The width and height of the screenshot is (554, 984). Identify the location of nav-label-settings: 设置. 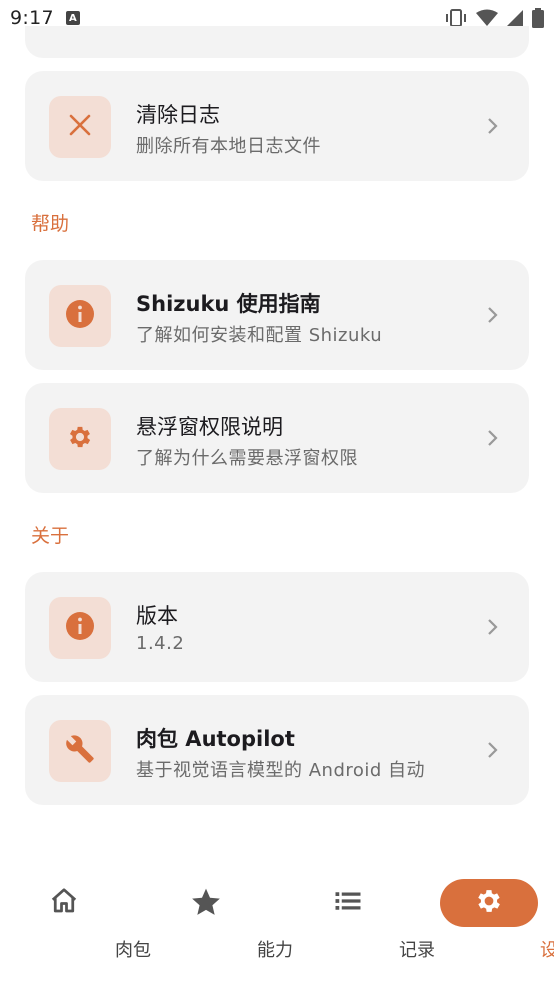
(547, 950).